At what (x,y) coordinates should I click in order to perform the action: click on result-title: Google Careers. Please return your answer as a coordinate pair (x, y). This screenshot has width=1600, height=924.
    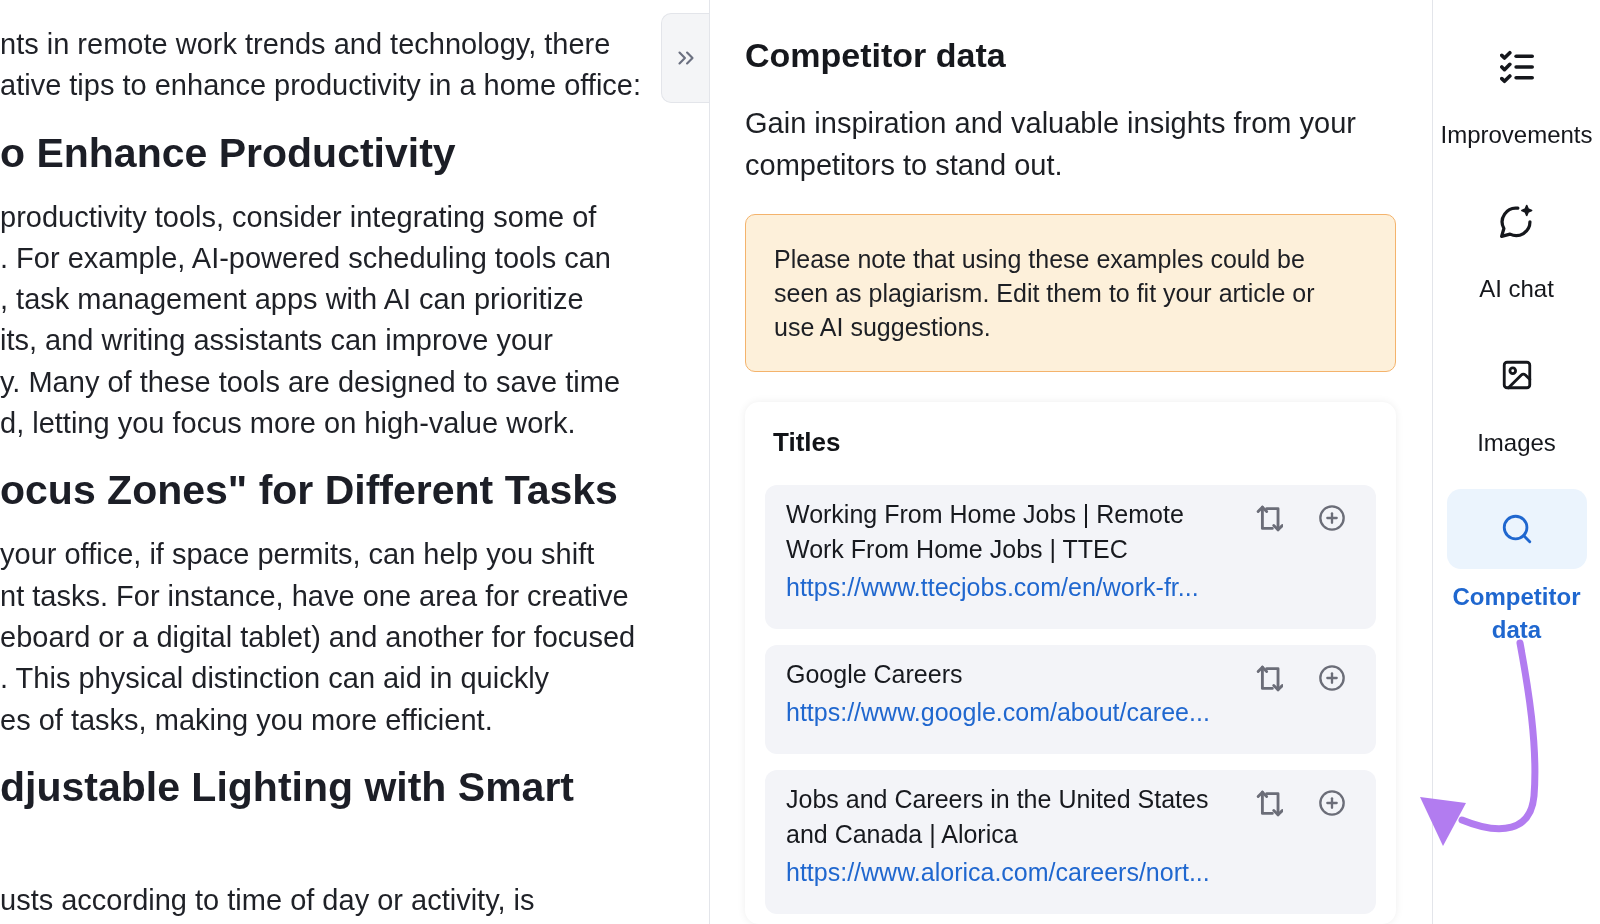
    Looking at the image, I should click on (874, 674).